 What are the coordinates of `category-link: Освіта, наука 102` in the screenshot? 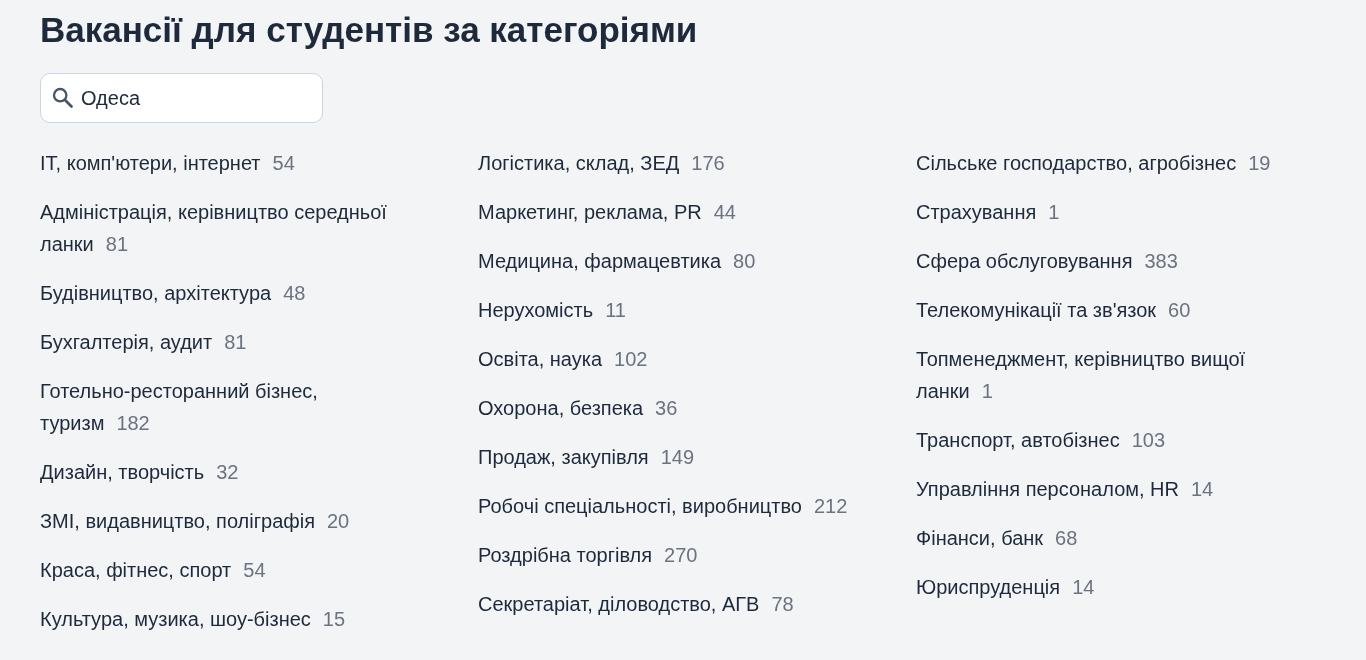 It's located at (563, 359).